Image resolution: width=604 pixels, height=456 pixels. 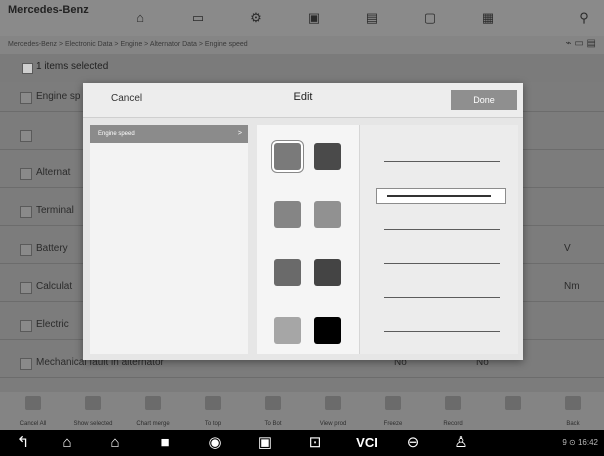 I want to click on connection-icon: ⌁ ▭ ▤, so click(x=580, y=43).